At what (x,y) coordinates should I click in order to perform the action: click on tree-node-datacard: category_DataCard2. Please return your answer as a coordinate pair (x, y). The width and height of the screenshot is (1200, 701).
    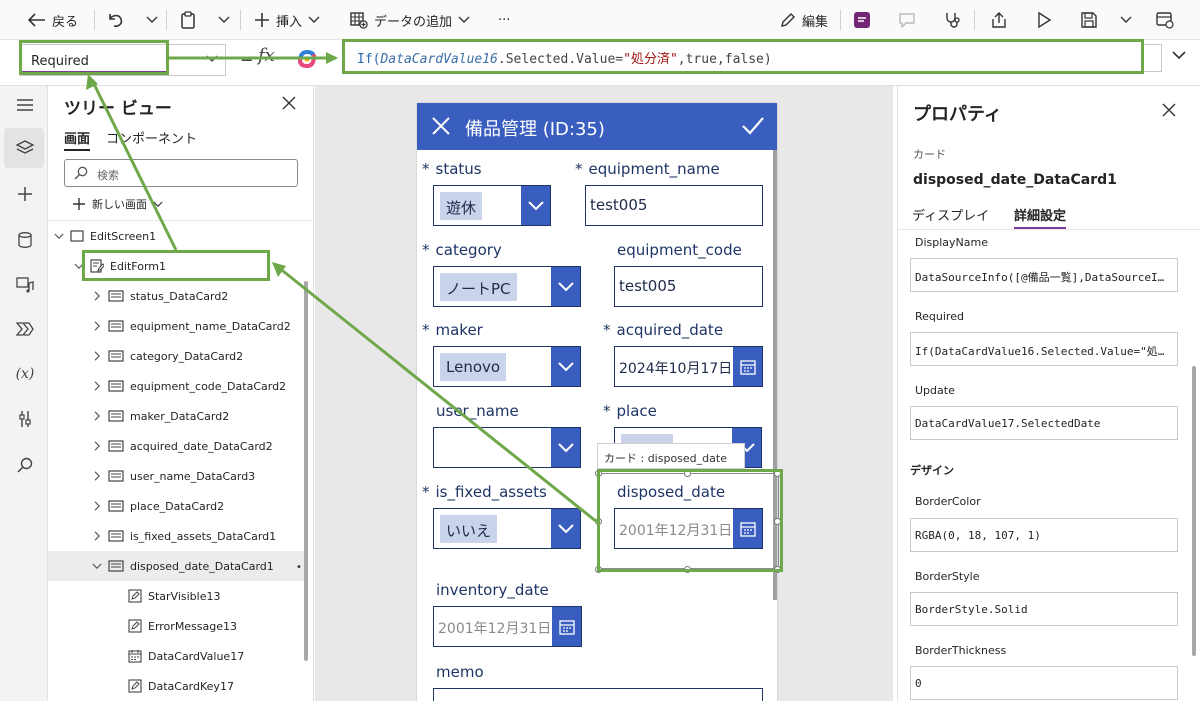
    Looking at the image, I should click on (167, 356).